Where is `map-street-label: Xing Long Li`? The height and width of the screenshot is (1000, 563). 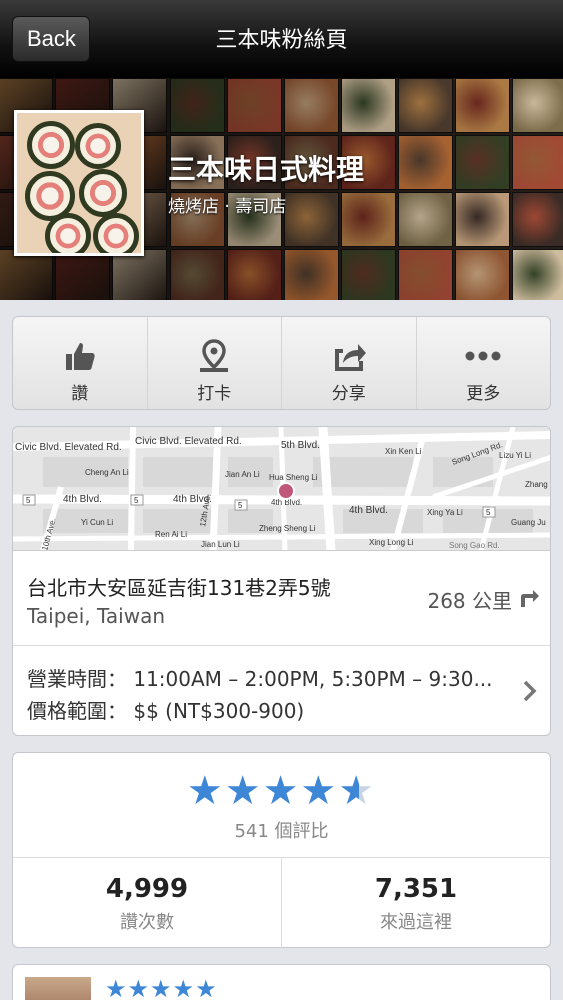
map-street-label: Xing Long Li is located at coordinates (391, 542).